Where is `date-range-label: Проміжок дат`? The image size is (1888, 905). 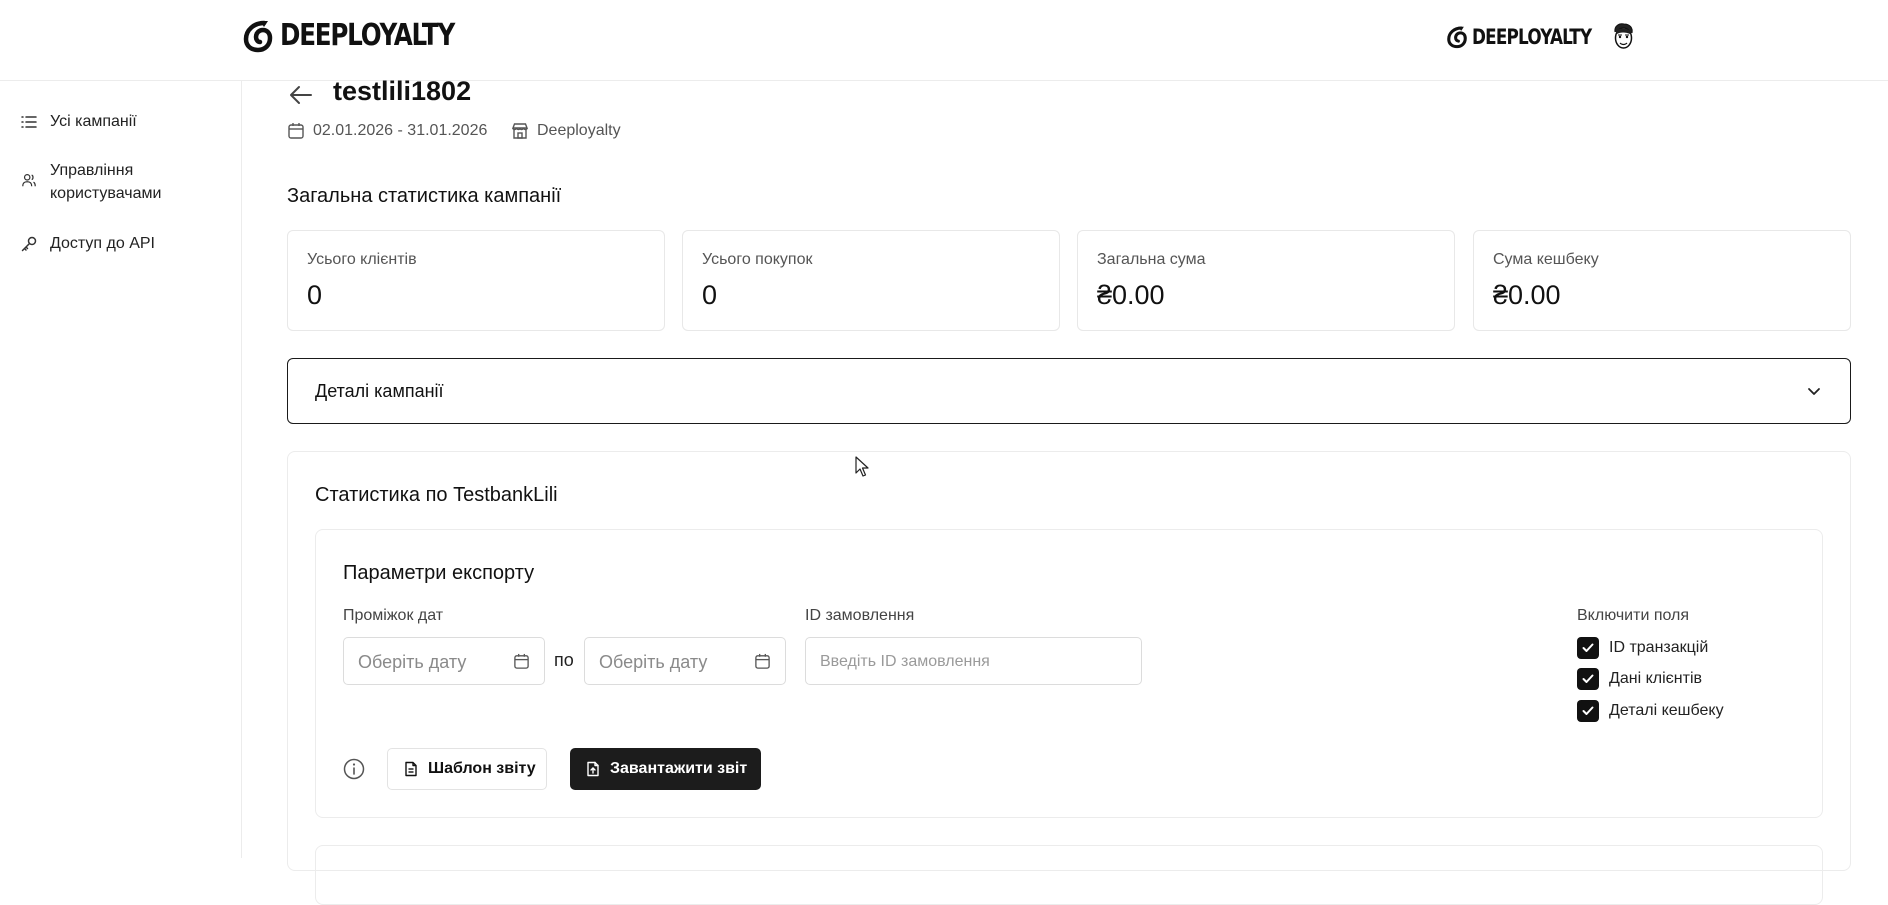 date-range-label: Проміжок дат is located at coordinates (393, 615).